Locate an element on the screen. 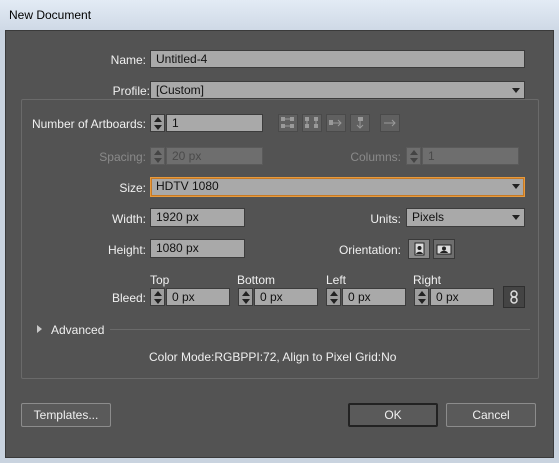  landscape-icon is located at coordinates (444, 249).